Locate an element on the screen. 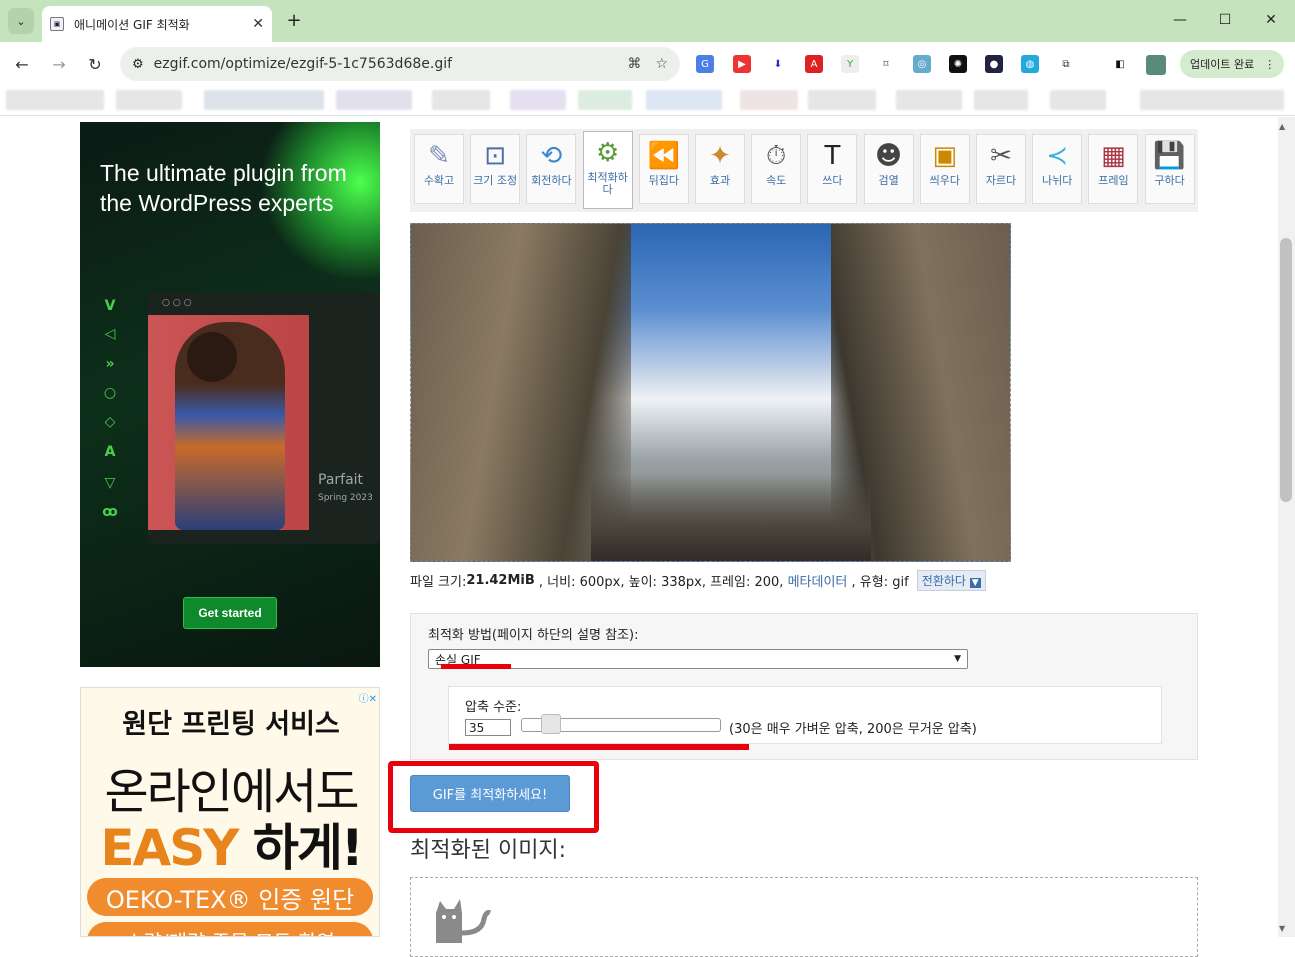 This screenshot has height=957, width=1295. tool-label: 속도 is located at coordinates (776, 180).